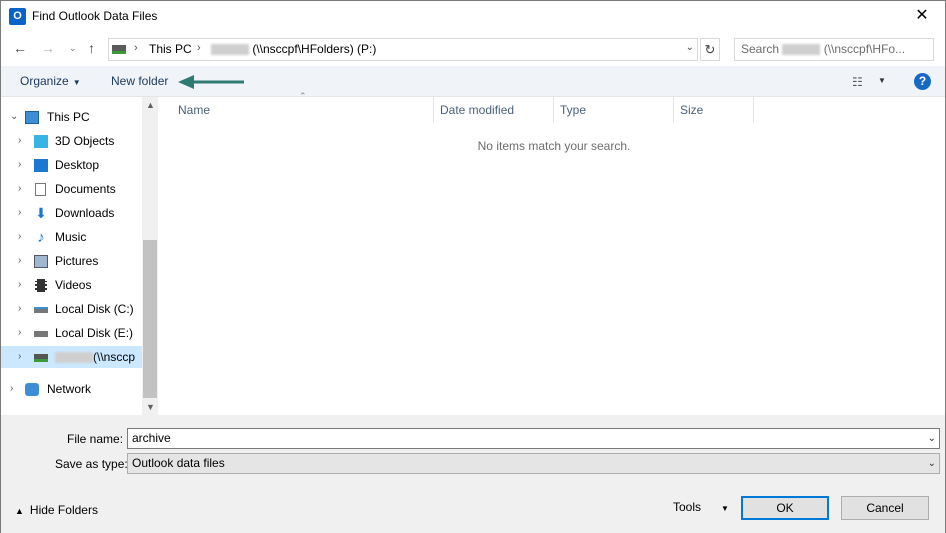 The width and height of the screenshot is (946, 533). Describe the element at coordinates (95, 439) in the screenshot. I see `file-name-label: File name:` at that location.